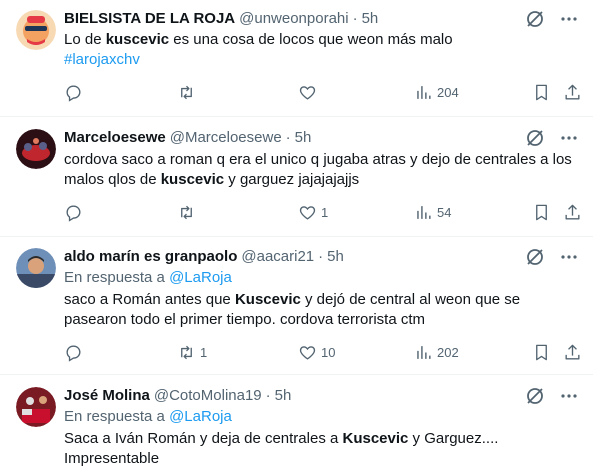  What do you see at coordinates (107, 395) in the screenshot?
I see `display-name: José Molina` at bounding box center [107, 395].